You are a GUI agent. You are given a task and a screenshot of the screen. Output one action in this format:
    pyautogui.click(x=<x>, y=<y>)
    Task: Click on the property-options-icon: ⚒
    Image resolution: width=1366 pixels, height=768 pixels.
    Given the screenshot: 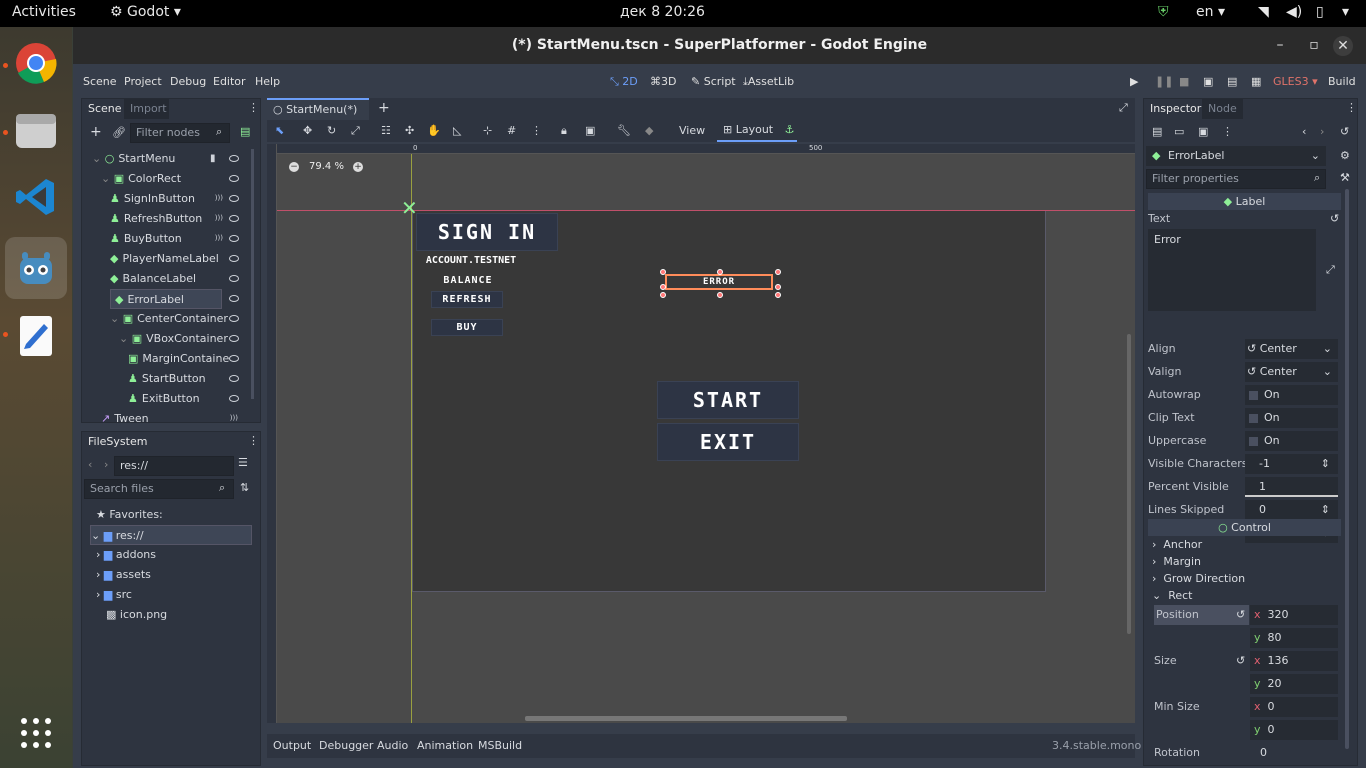 What is the action you would take?
    pyautogui.click(x=1345, y=177)
    